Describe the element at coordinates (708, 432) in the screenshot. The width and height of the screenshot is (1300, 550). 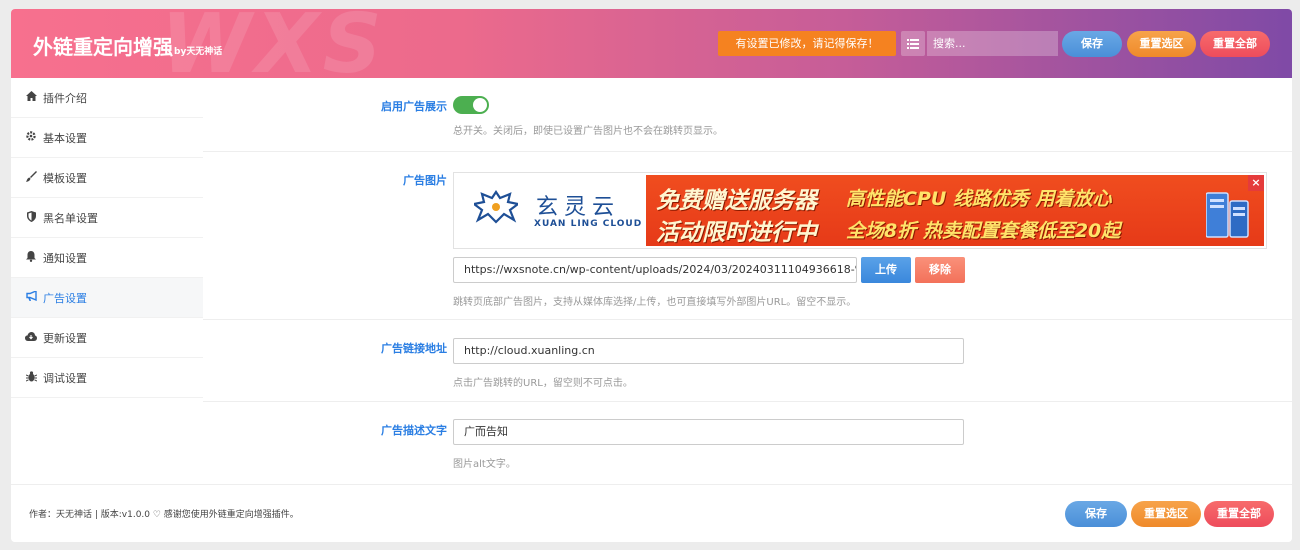
I see `ad-alt-field: 广而告知` at that location.